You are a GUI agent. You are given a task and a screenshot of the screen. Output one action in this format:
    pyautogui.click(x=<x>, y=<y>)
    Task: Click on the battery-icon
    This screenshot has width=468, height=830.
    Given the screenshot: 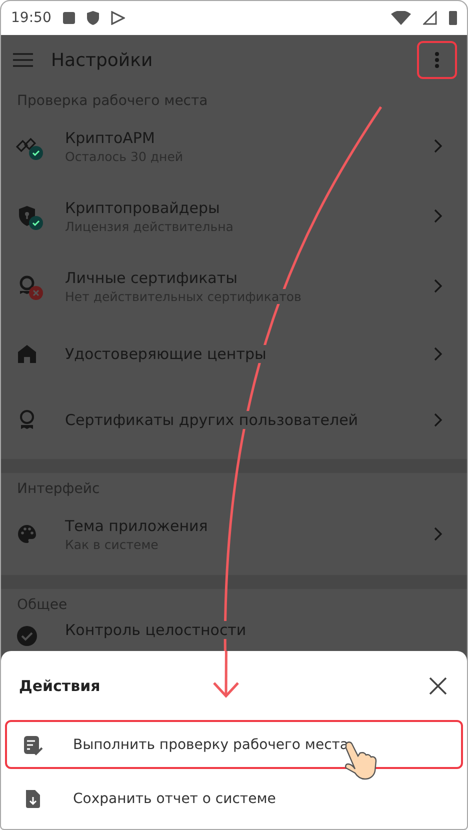 What is the action you would take?
    pyautogui.click(x=453, y=18)
    